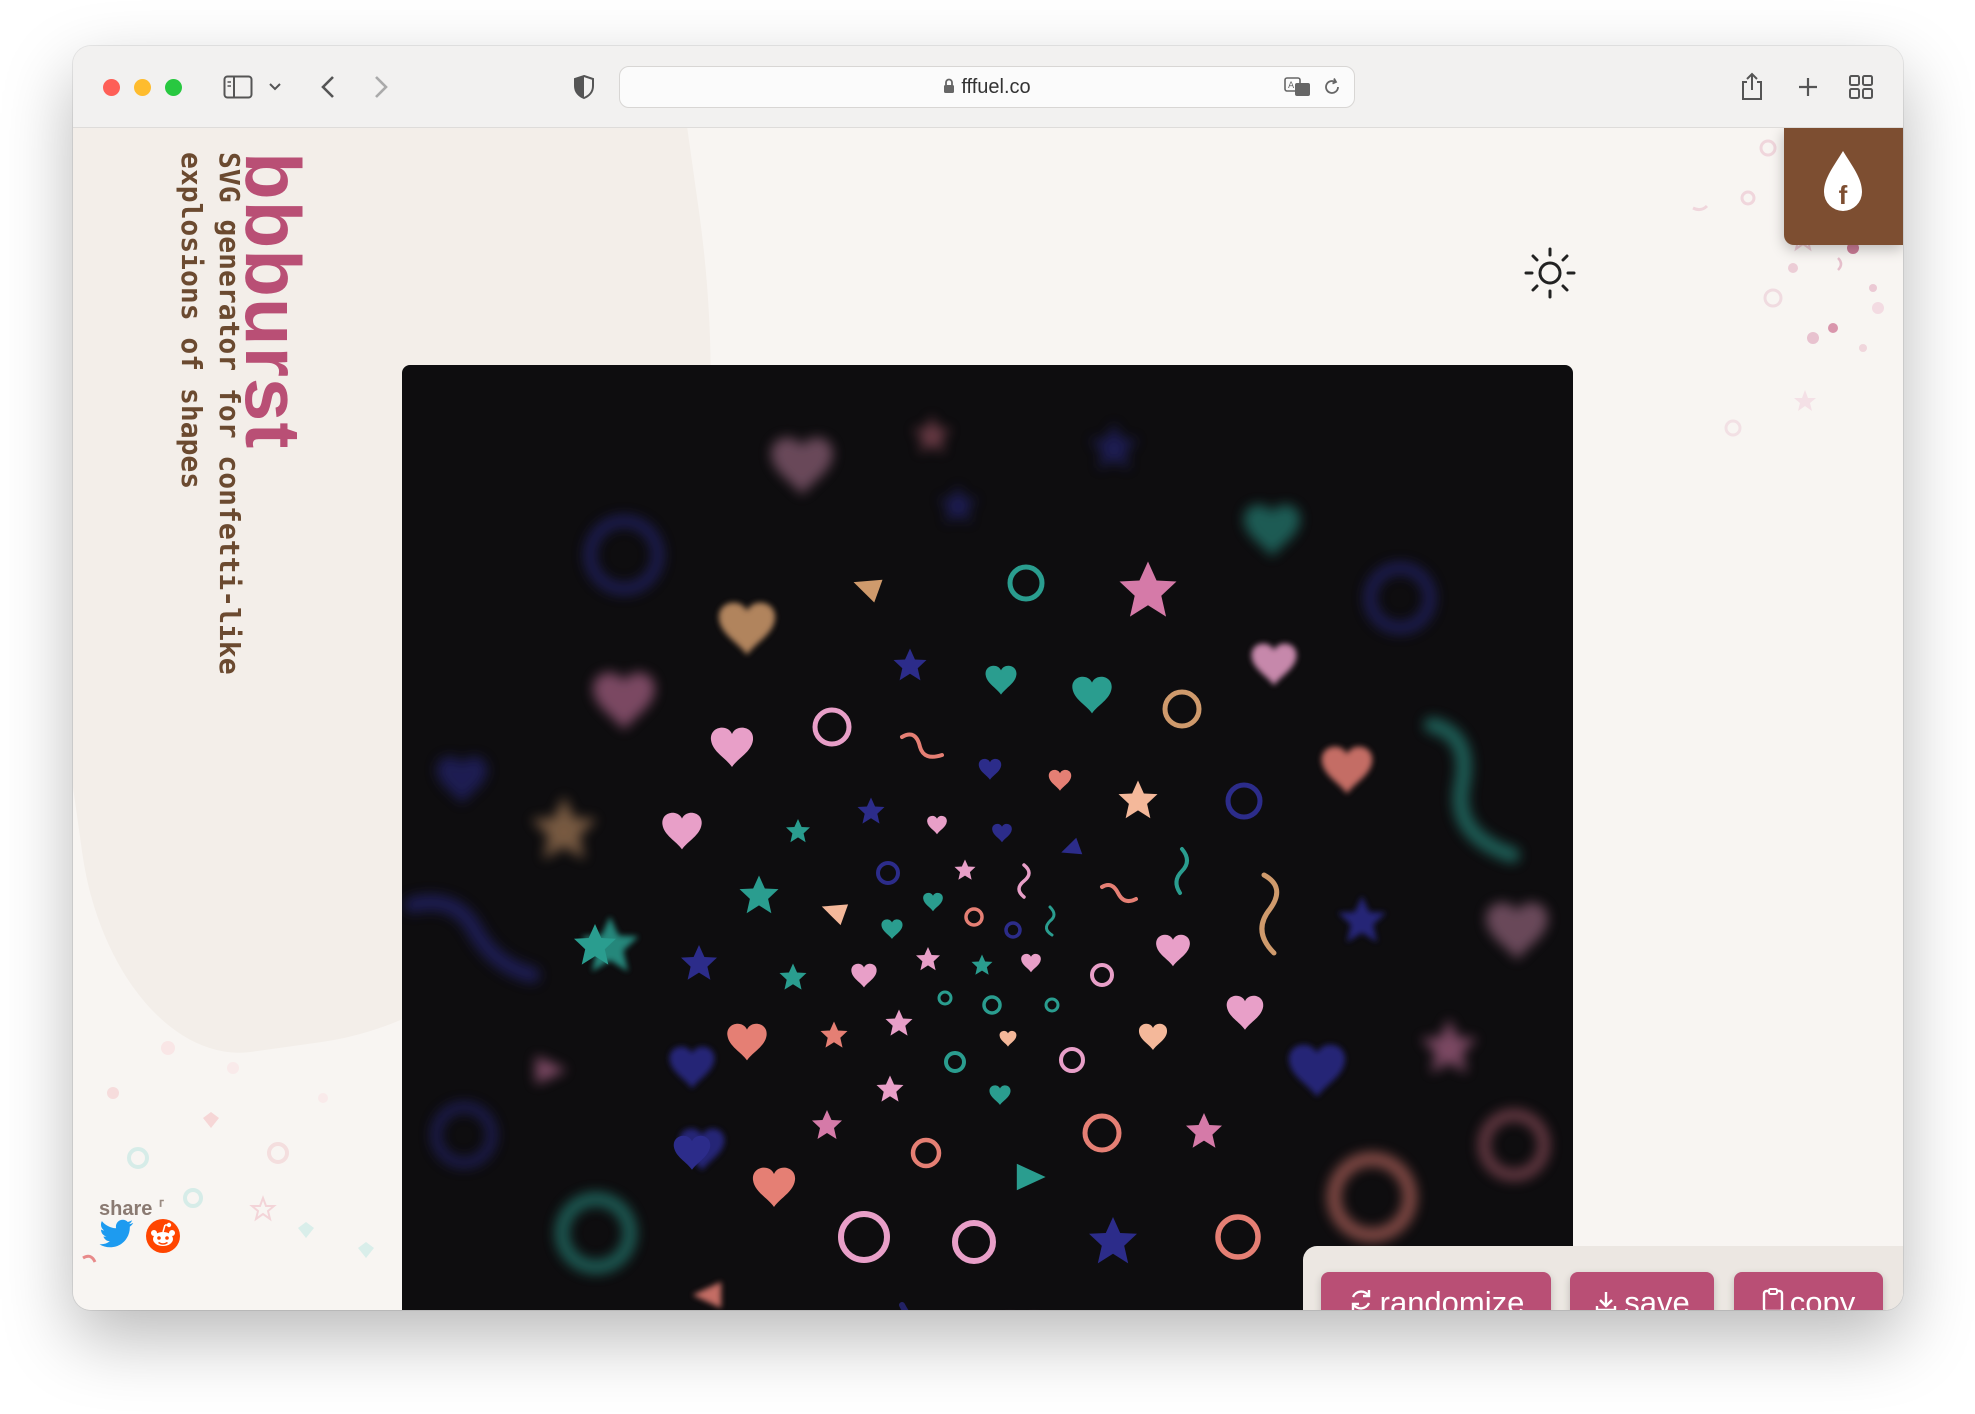  I want to click on copy-button: copy, so click(1808, 1291).